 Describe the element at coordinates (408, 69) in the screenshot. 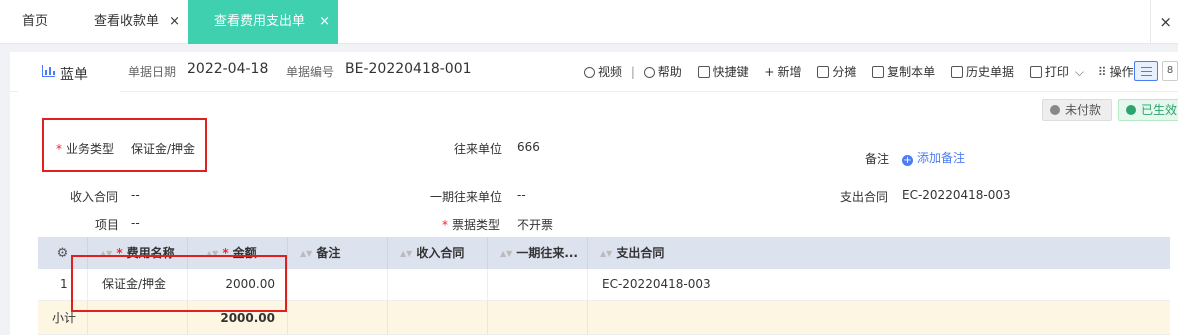

I see `doc-no-value: BE-20220418-001` at that location.